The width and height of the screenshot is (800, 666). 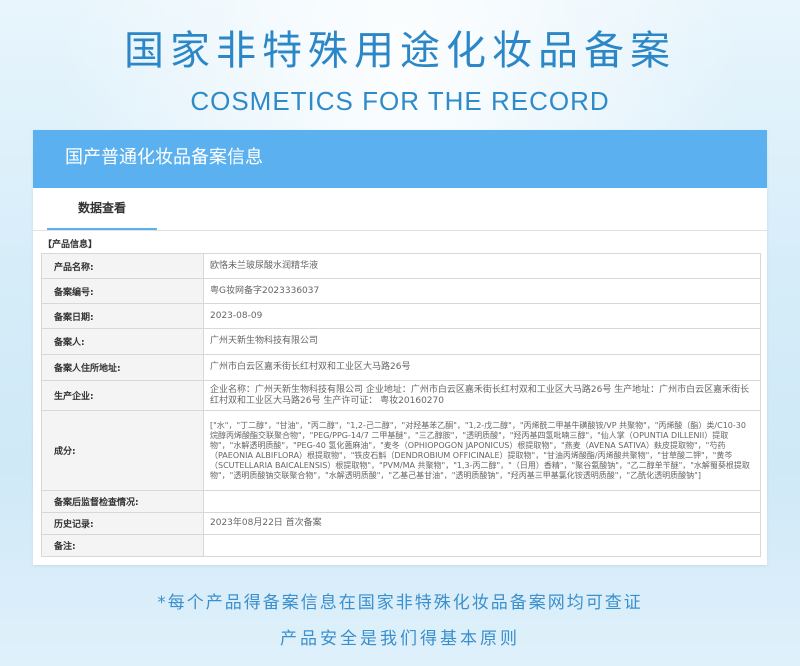 I want to click on row-key: 生产企业:, so click(x=122, y=395).